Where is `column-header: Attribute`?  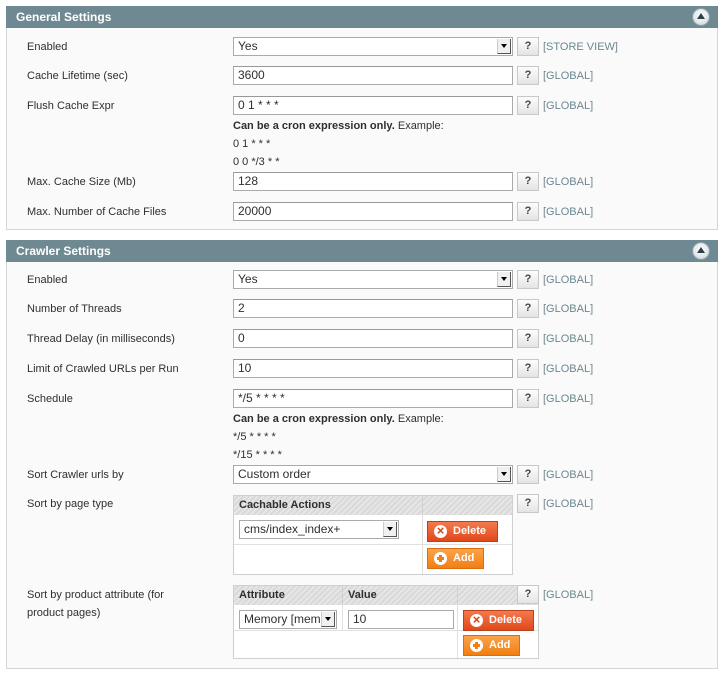 column-header: Attribute is located at coordinates (288, 595).